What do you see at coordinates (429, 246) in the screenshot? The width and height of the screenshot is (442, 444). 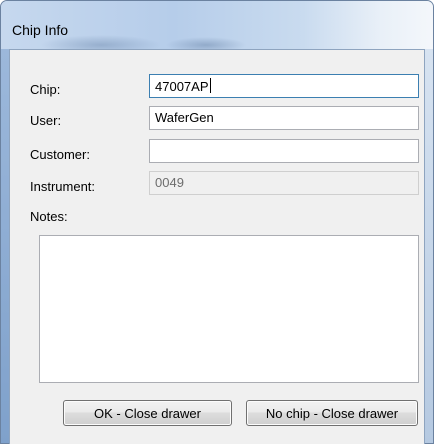 I see `window-frame-right` at bounding box center [429, 246].